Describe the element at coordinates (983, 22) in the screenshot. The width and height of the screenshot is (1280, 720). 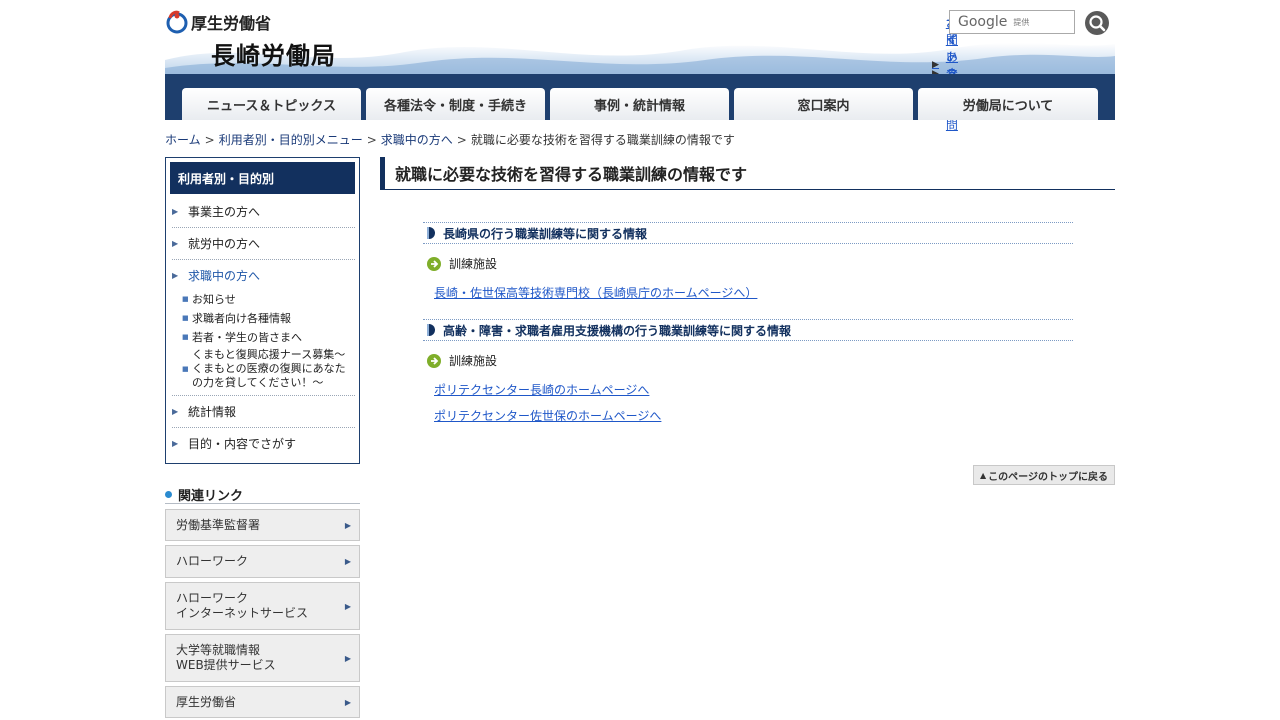
I see `google-brand: Google` at that location.